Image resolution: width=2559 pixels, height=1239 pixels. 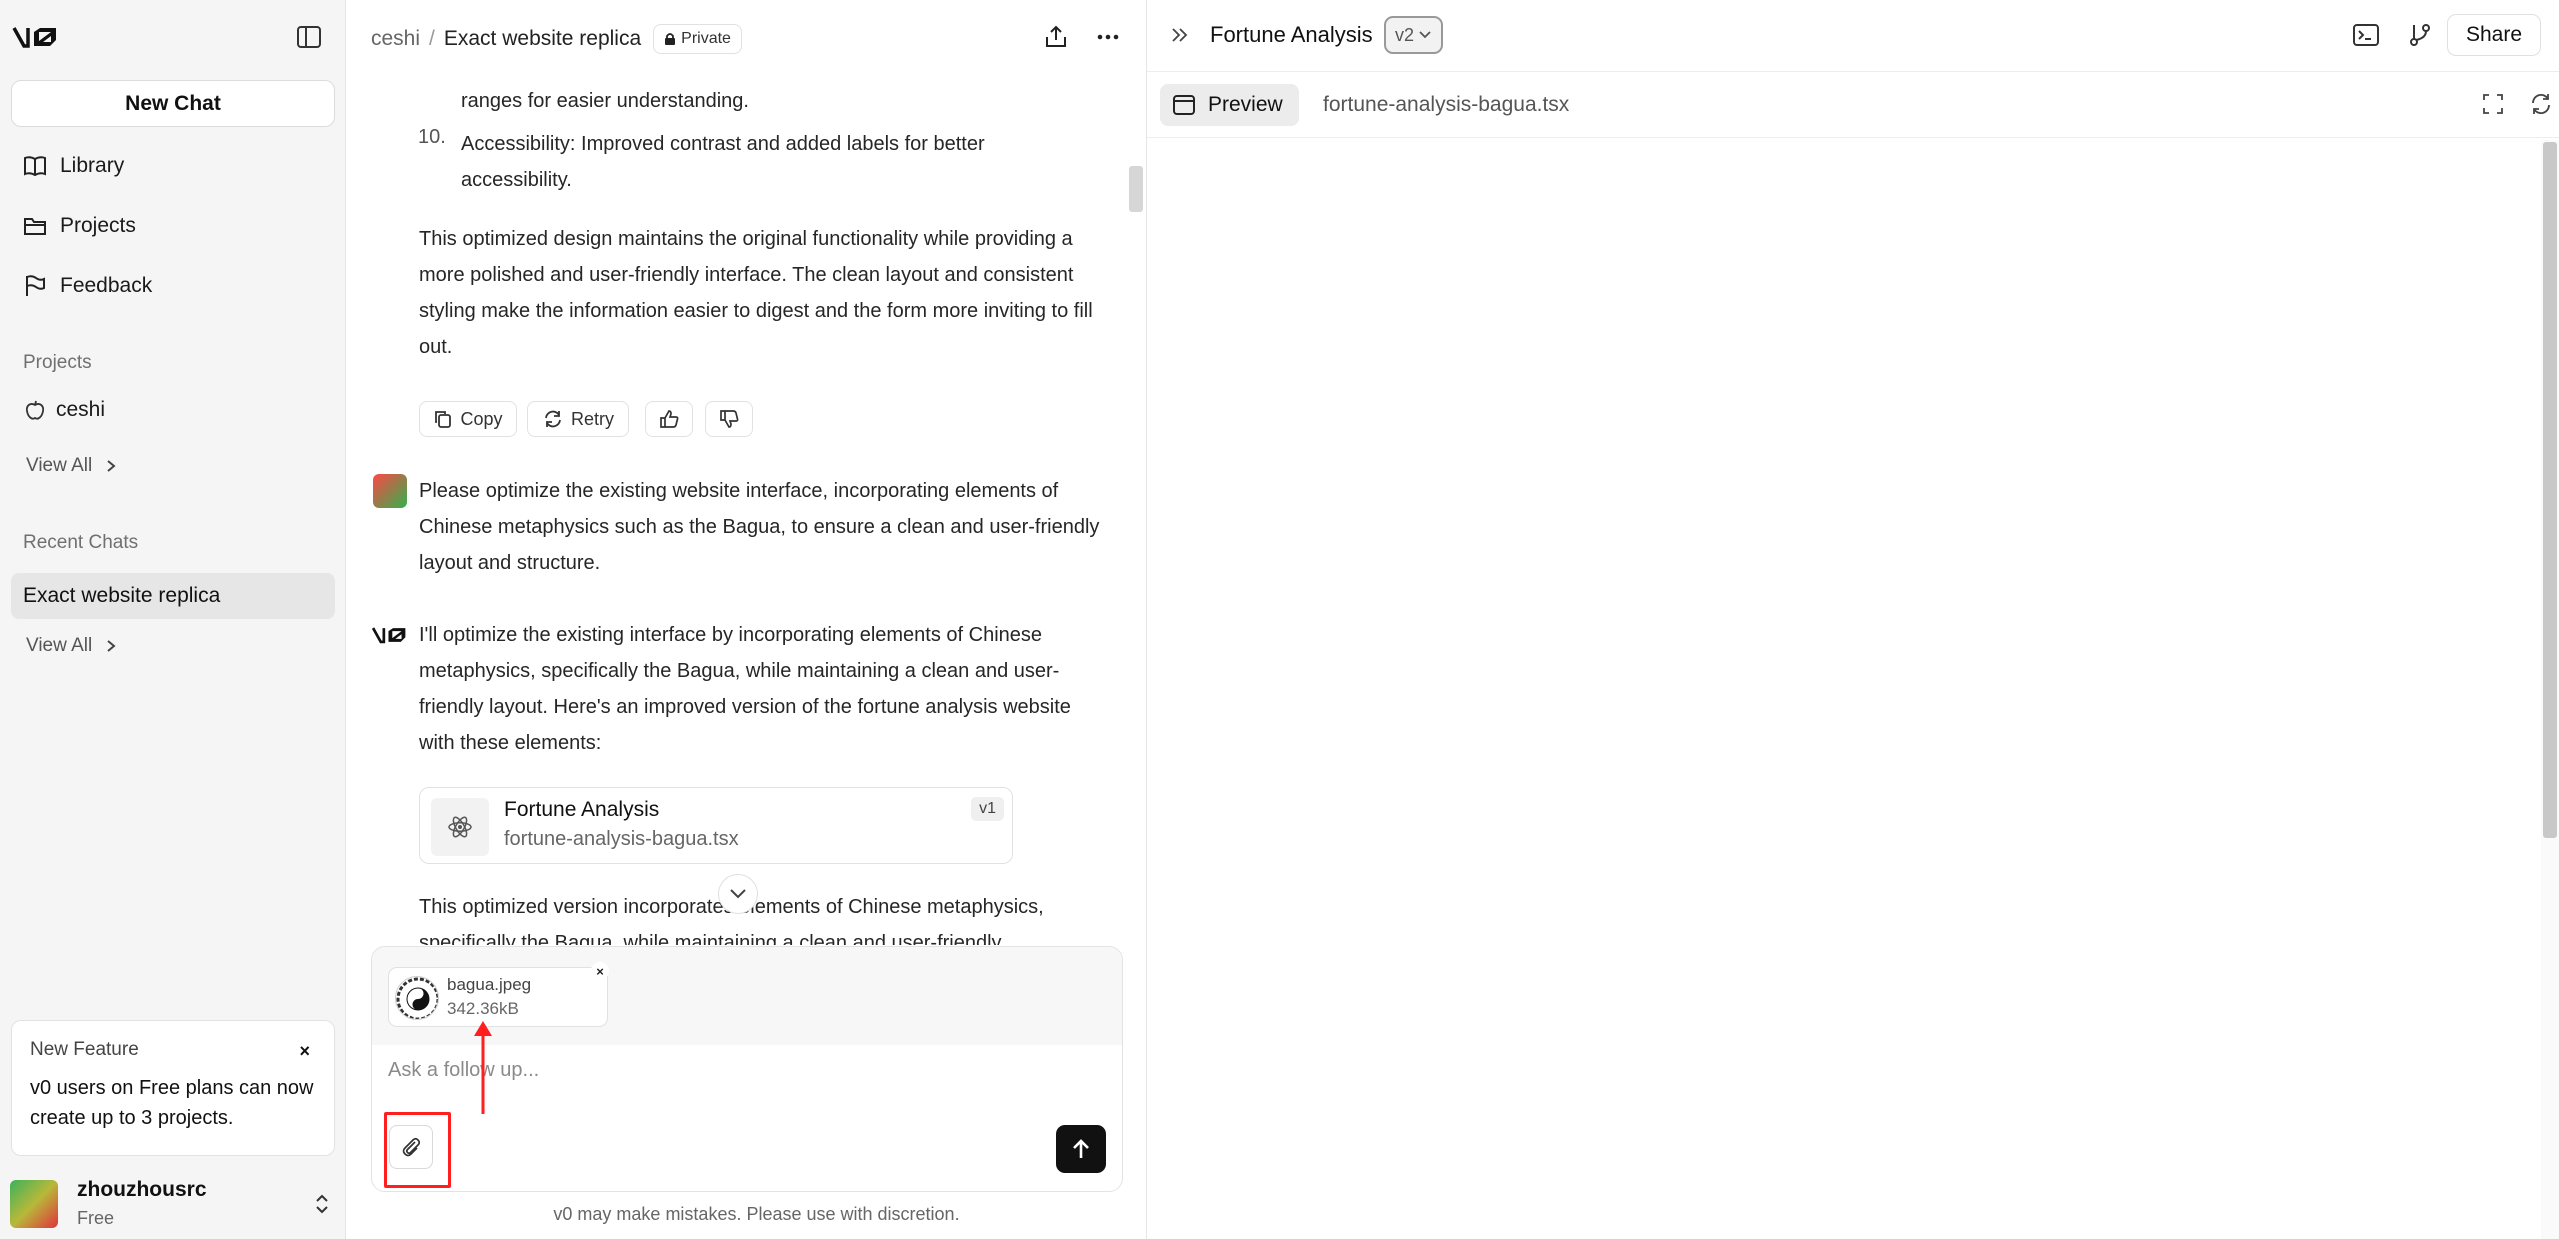 What do you see at coordinates (395, 39) in the screenshot?
I see `breadcrumb-project: ceshi` at bounding box center [395, 39].